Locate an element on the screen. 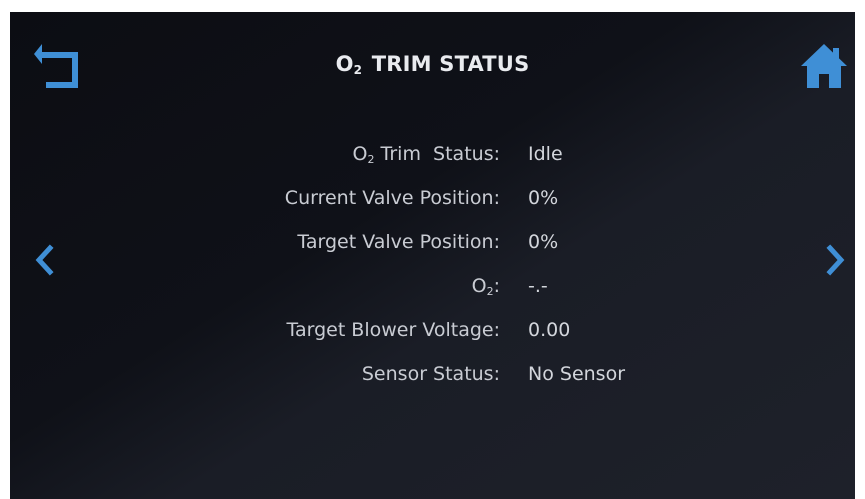  current-valve-position-value: 0% is located at coordinates (543, 198).